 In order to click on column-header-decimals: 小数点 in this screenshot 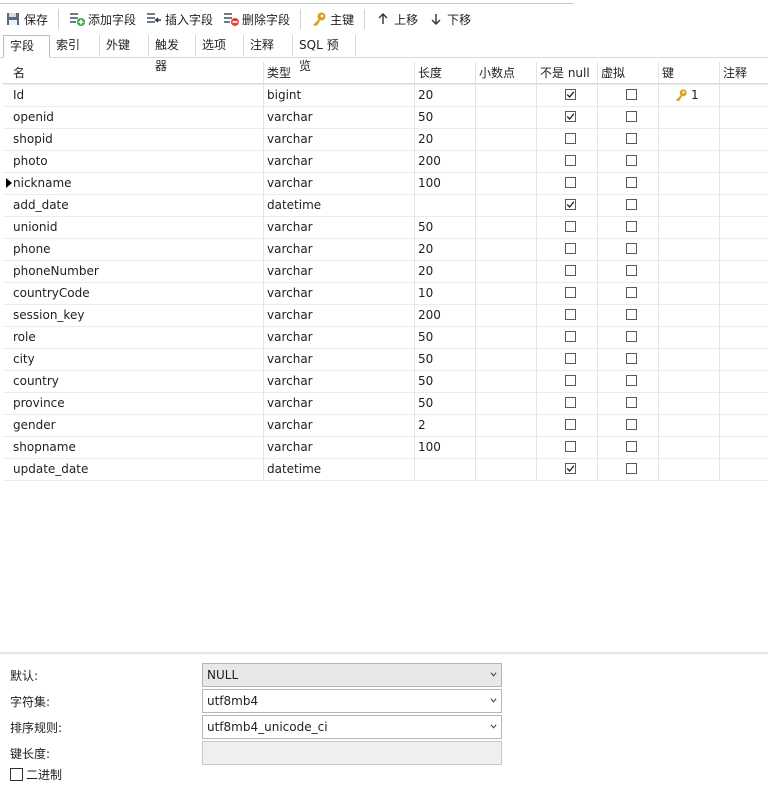, I will do `click(506, 73)`.